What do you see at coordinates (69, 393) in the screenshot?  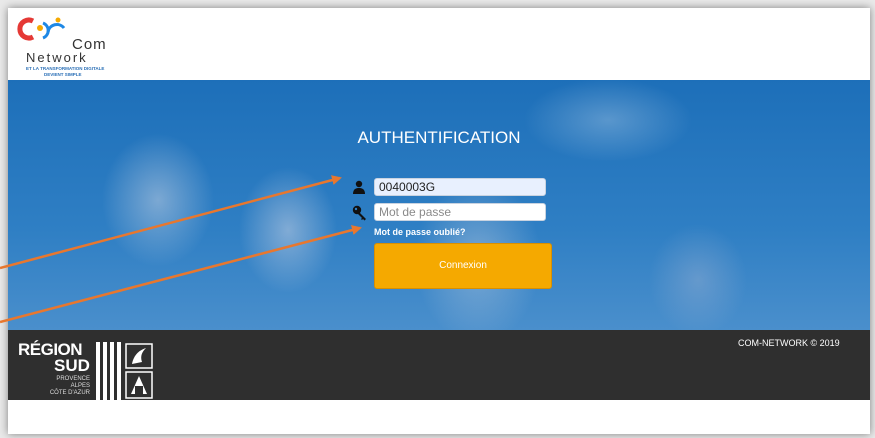 I see `region-cote-azur: CÔTE D'AZUR` at bounding box center [69, 393].